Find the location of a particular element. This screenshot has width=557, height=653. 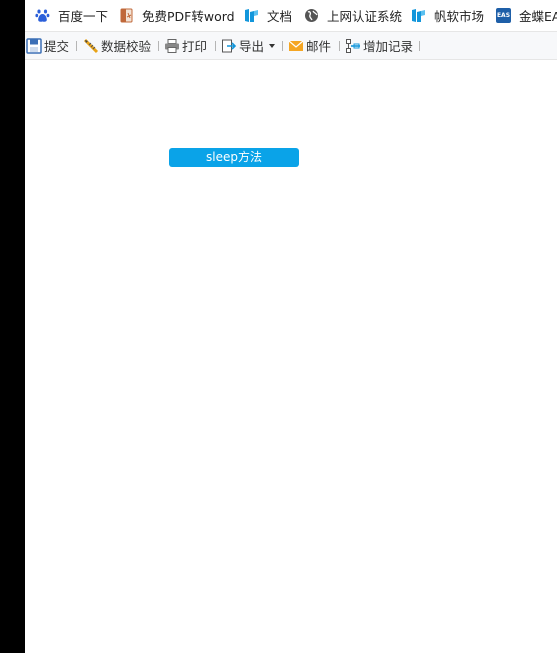

bookmark-label: 金蝶EAS is located at coordinates (538, 16).